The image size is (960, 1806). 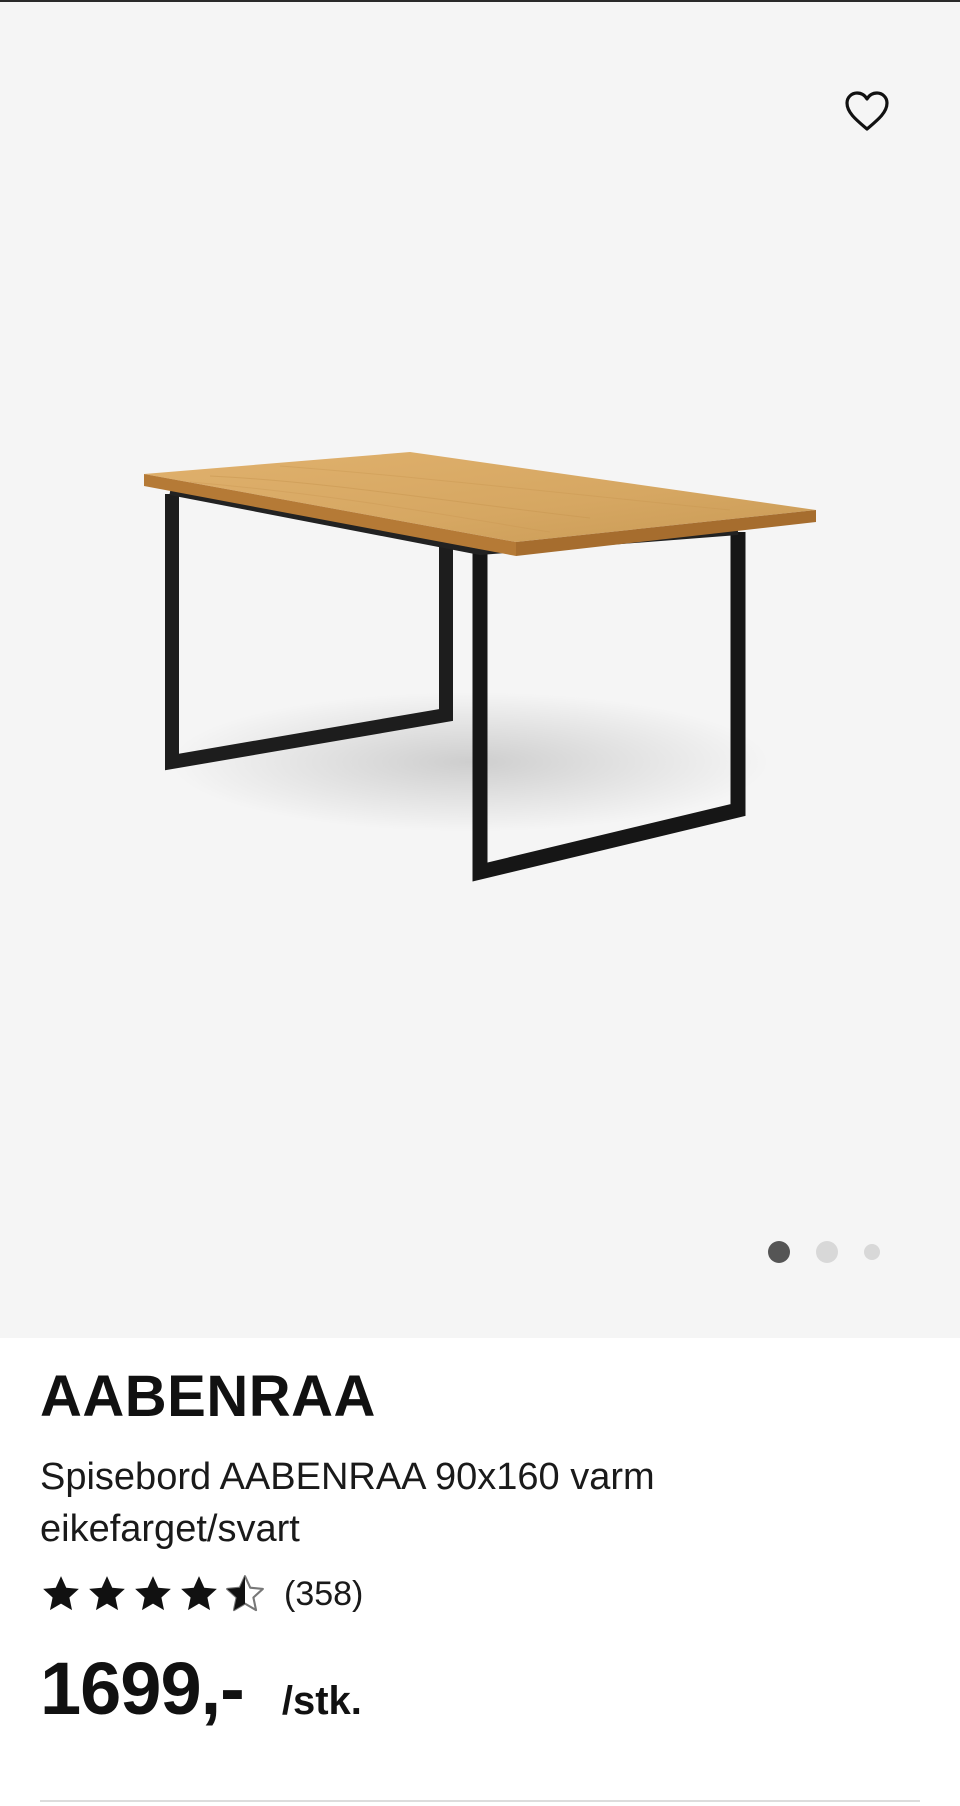 I want to click on price-unit: /stk., so click(x=321, y=1701).